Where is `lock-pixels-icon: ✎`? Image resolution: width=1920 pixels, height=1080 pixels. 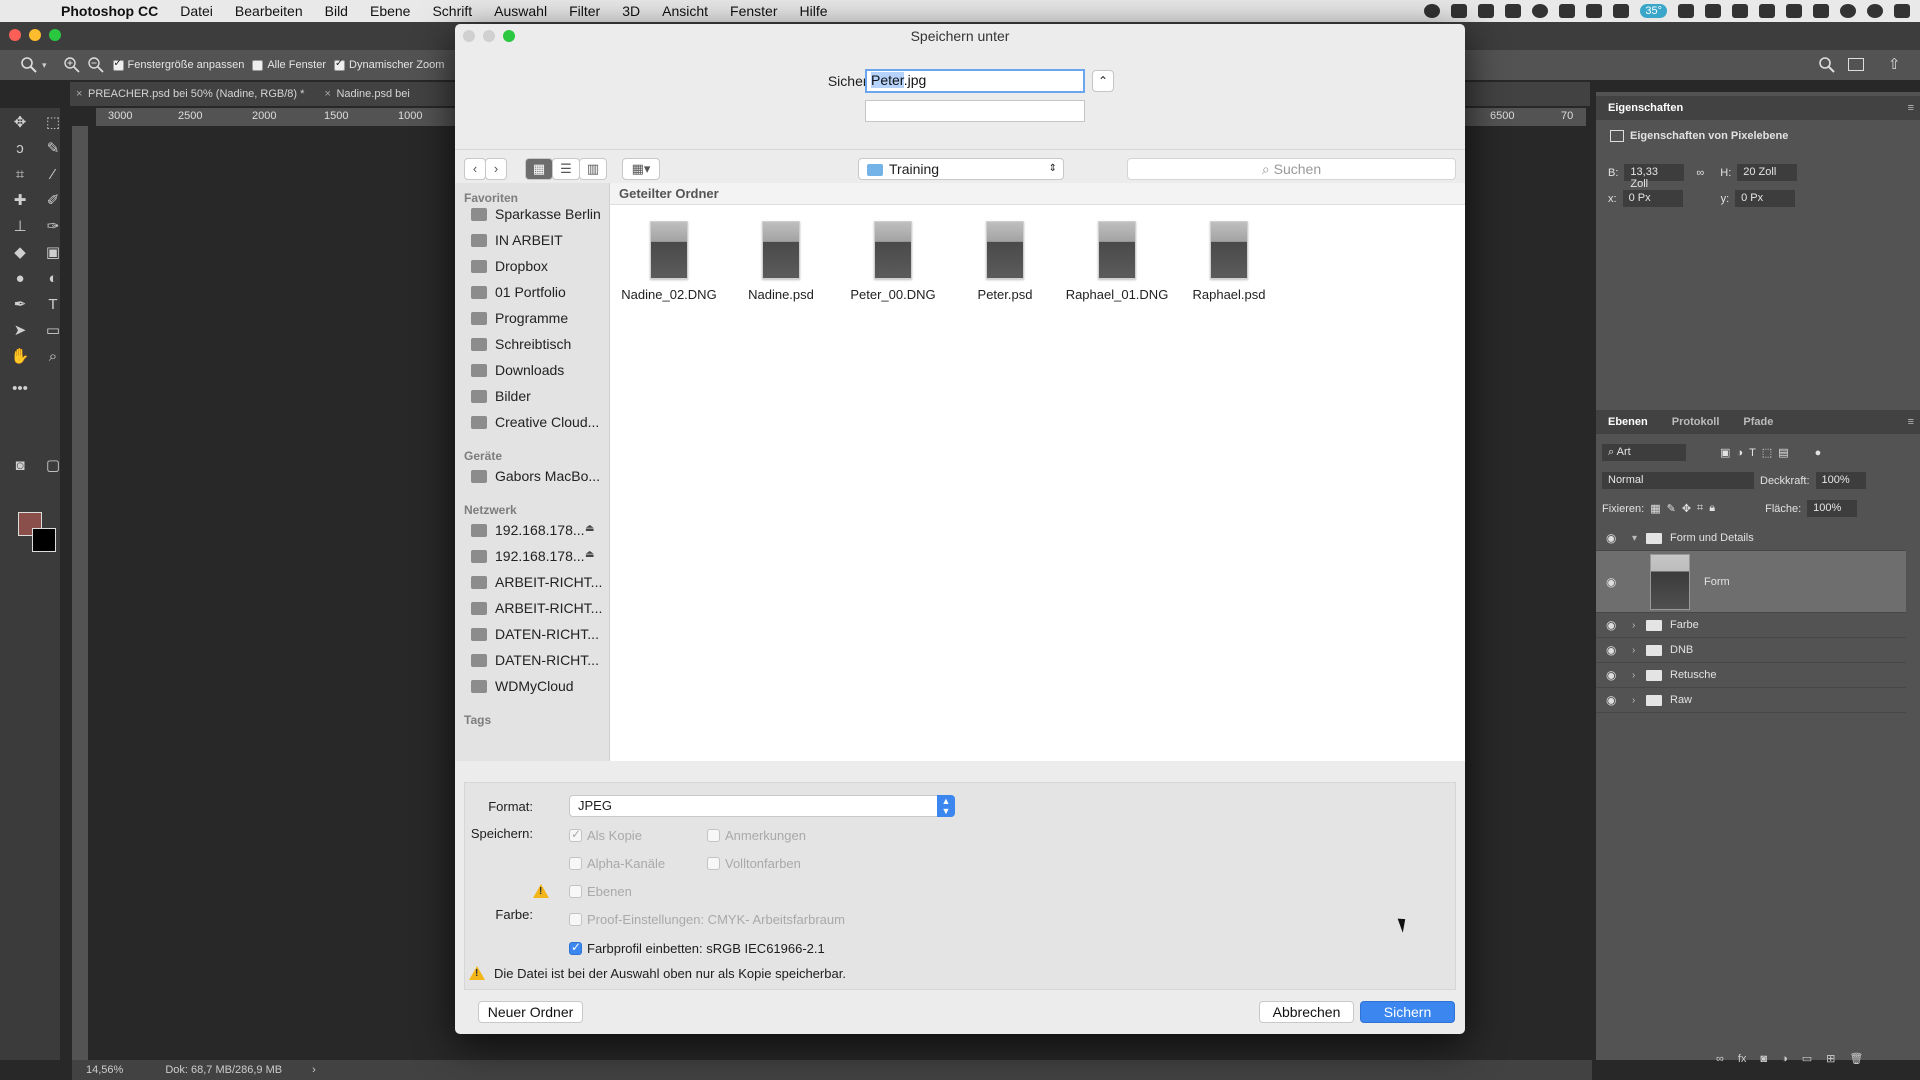
lock-pixels-icon: ✎ is located at coordinates (1671, 508).